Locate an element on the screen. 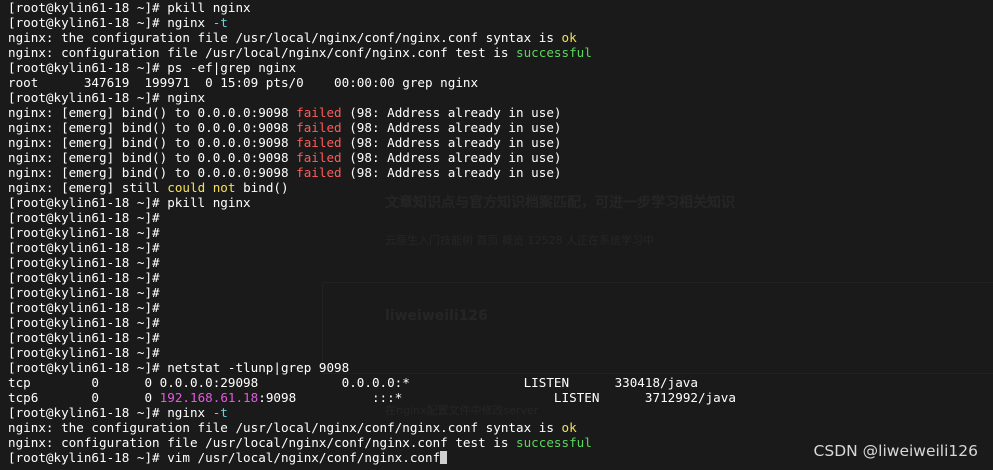 This screenshot has height=470, width=993. terminal-text: nginx: [emerg] still is located at coordinates (88, 187).